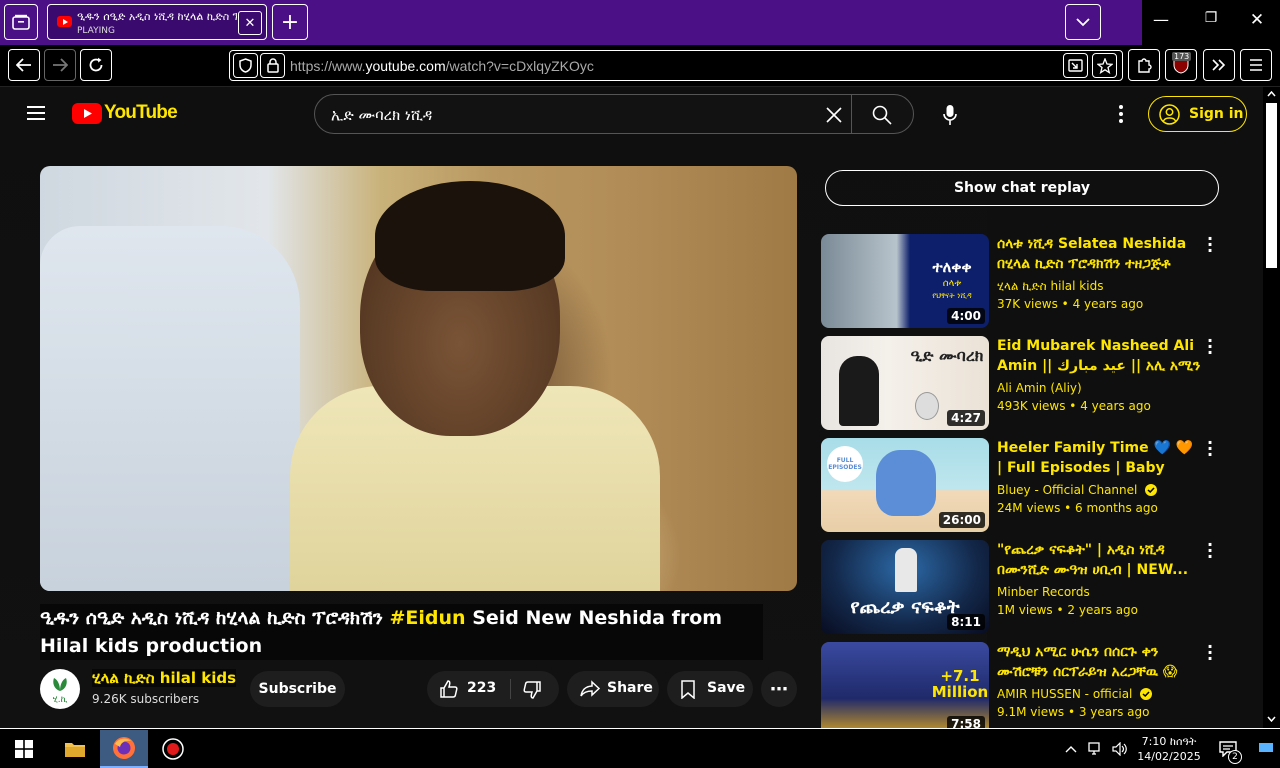 This screenshot has width=1280, height=768. Describe the element at coordinates (141, 112) in the screenshot. I see `youtube-logo-text: YouTube` at that location.